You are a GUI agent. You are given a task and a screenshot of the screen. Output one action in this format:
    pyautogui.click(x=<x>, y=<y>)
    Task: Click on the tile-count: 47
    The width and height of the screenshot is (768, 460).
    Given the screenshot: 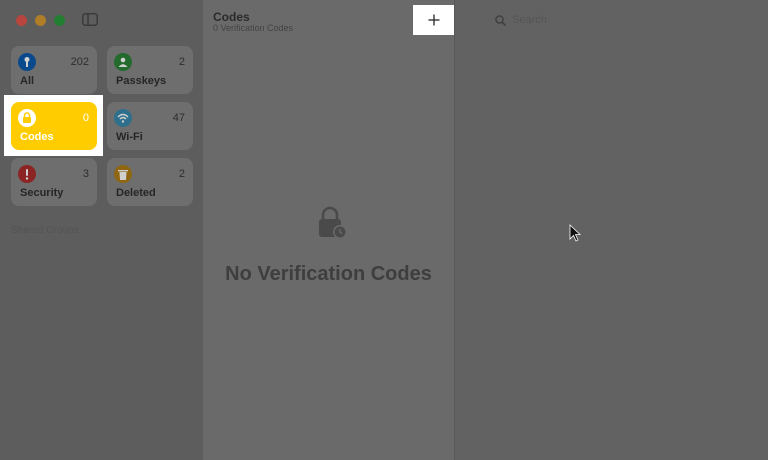 What is the action you would take?
    pyautogui.click(x=178, y=118)
    